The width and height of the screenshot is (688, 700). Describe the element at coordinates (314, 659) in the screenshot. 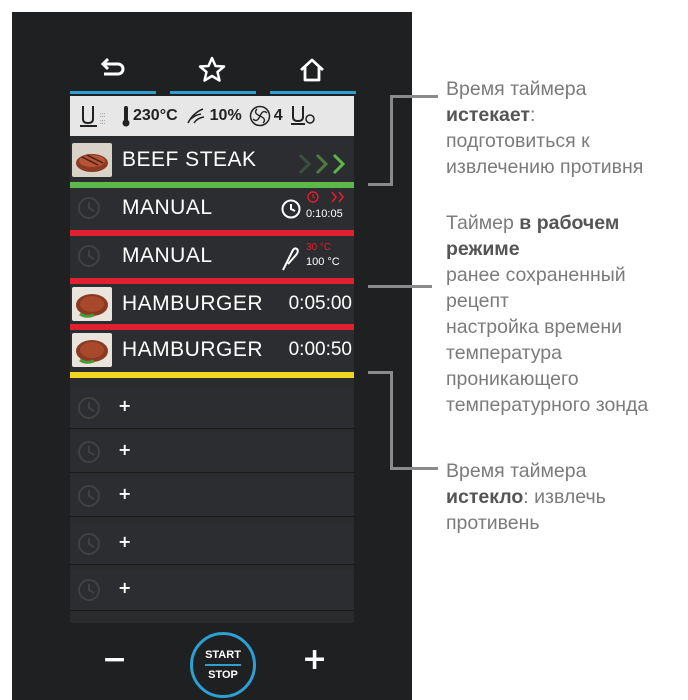

I see `increase-button: +` at that location.